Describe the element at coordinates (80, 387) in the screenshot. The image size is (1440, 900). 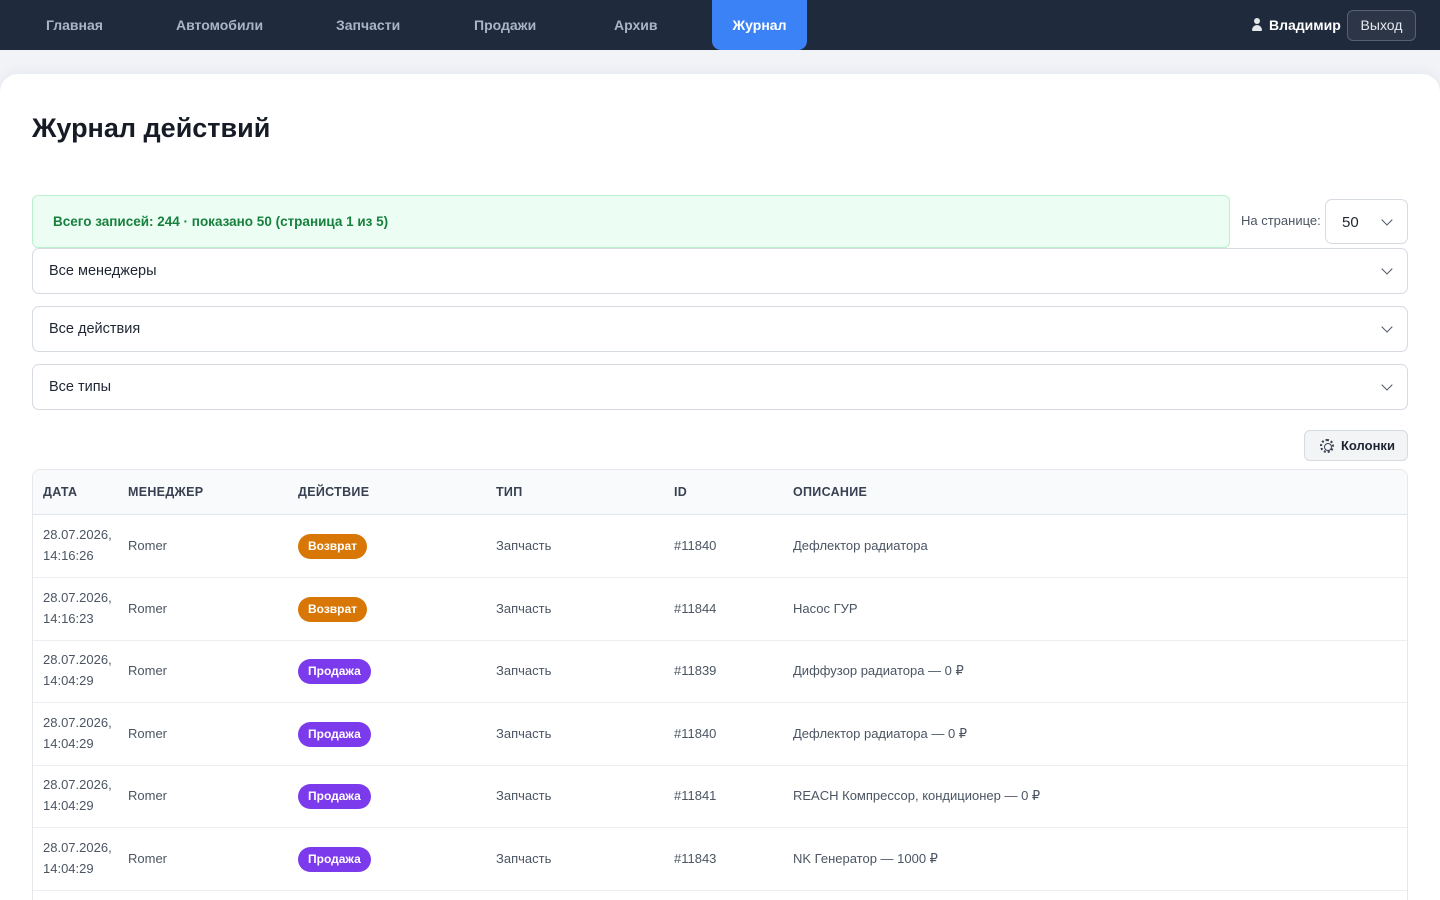
I see `type-filter-value: Все типы` at that location.